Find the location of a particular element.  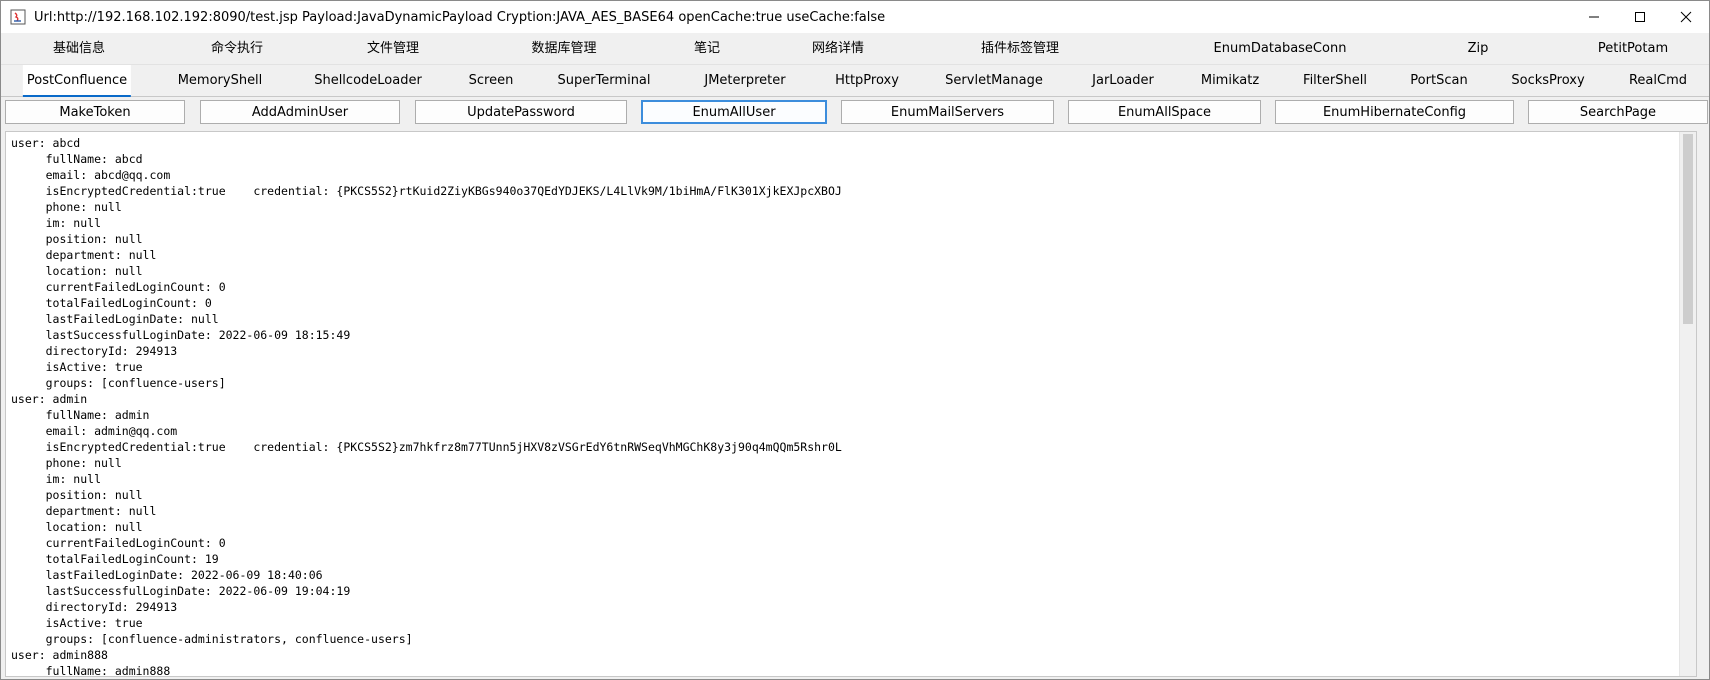

output-line: email: abcd@qq.com is located at coordinates (91, 175).